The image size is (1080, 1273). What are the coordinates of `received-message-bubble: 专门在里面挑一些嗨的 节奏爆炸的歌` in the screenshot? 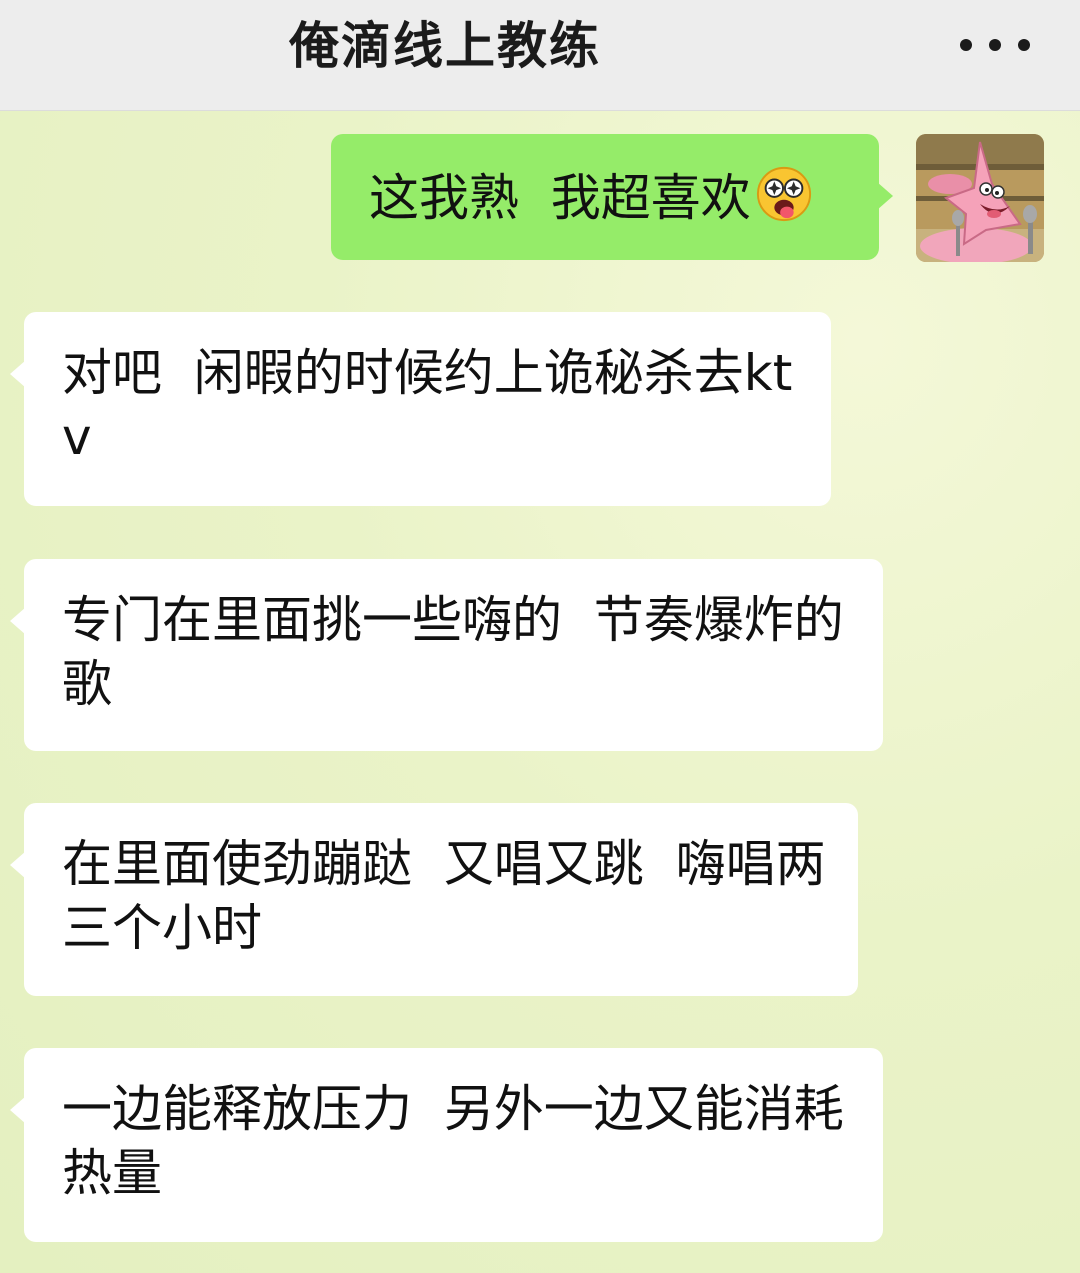 It's located at (446, 655).